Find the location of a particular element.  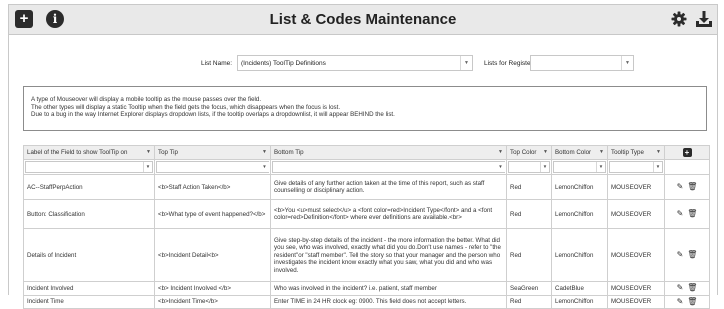

col-header-bottom-tip: Bottom Tip ▼ is located at coordinates (388, 152).